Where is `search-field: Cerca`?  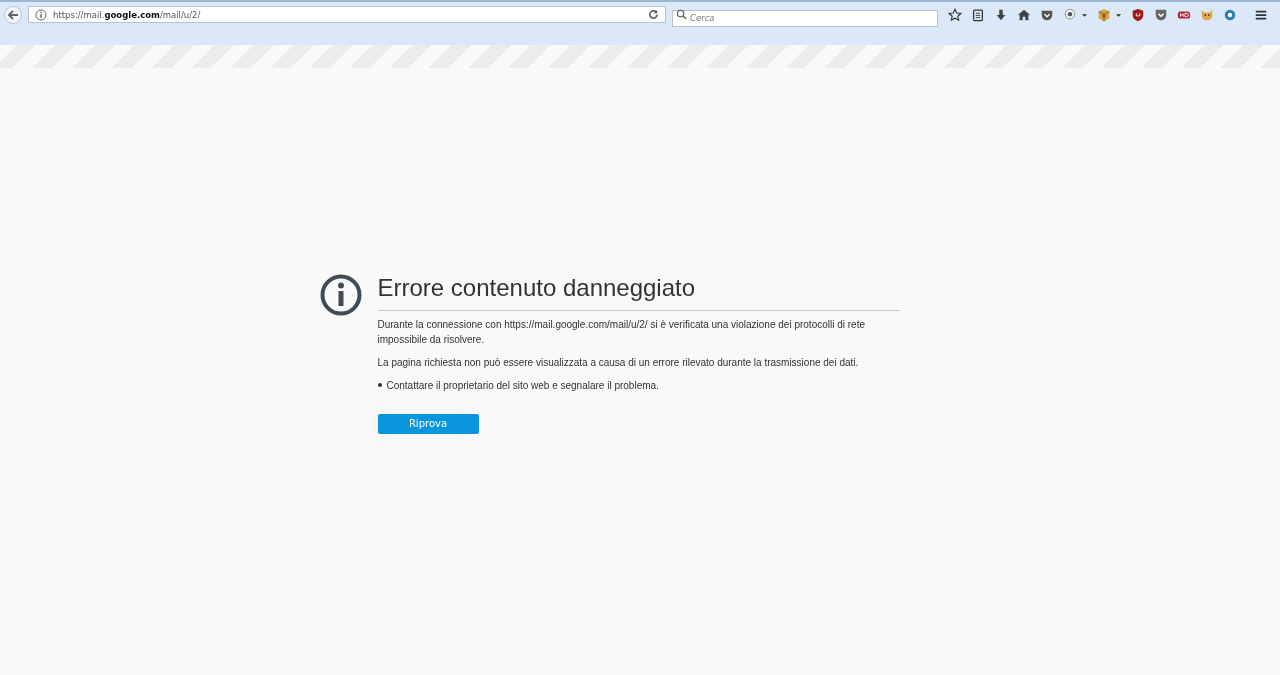
search-field: Cerca is located at coordinates (805, 18).